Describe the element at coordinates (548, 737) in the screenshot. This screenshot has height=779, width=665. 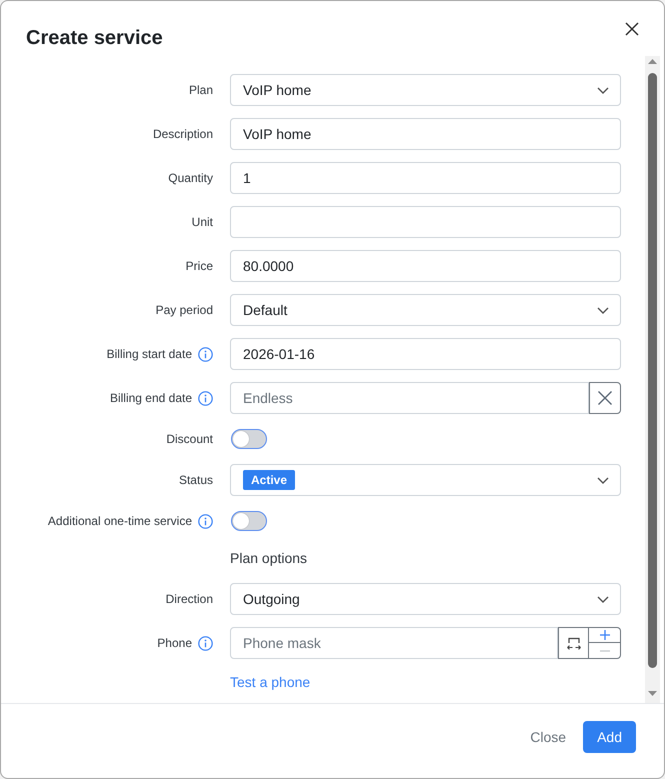
I see `close-button: Close` at that location.